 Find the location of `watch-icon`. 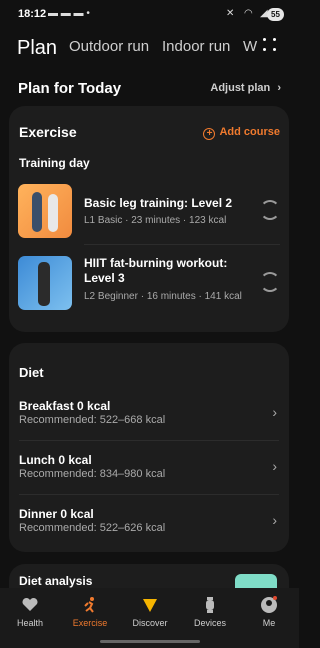

watch-icon is located at coordinates (210, 605).